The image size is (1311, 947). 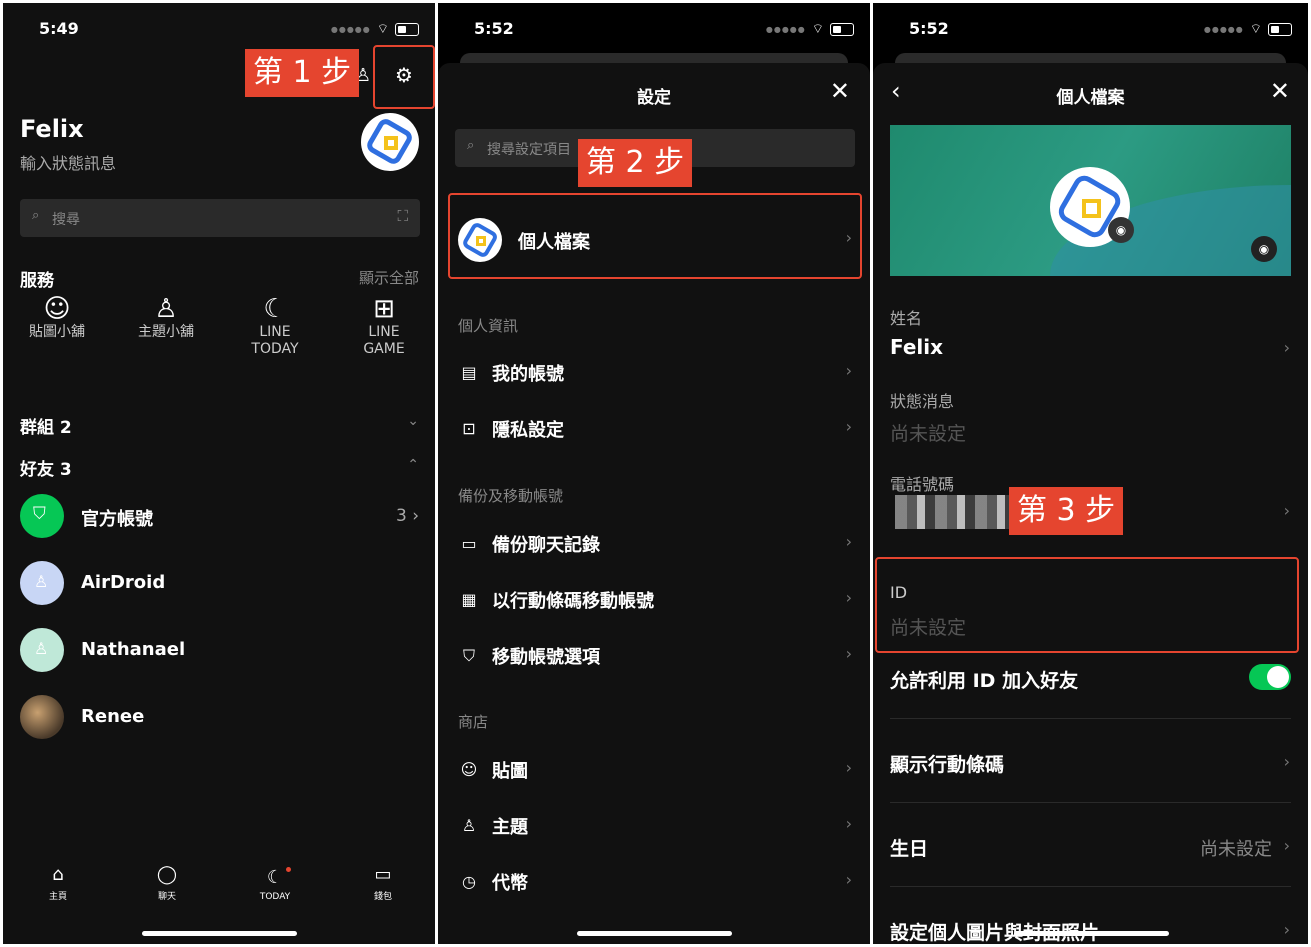 What do you see at coordinates (1121, 230) in the screenshot?
I see `camera-icon: ◉` at bounding box center [1121, 230].